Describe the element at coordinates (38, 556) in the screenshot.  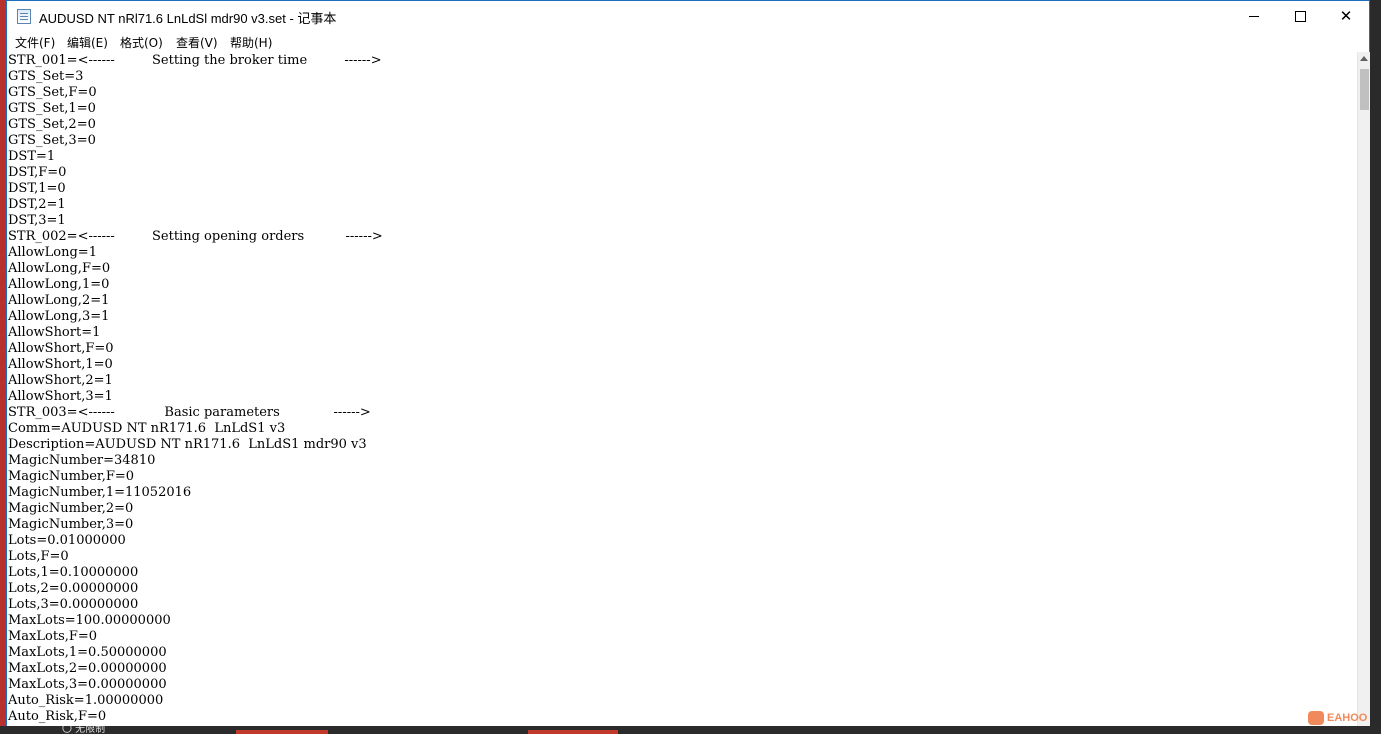
I see `text-line: Lots,F=0` at that location.